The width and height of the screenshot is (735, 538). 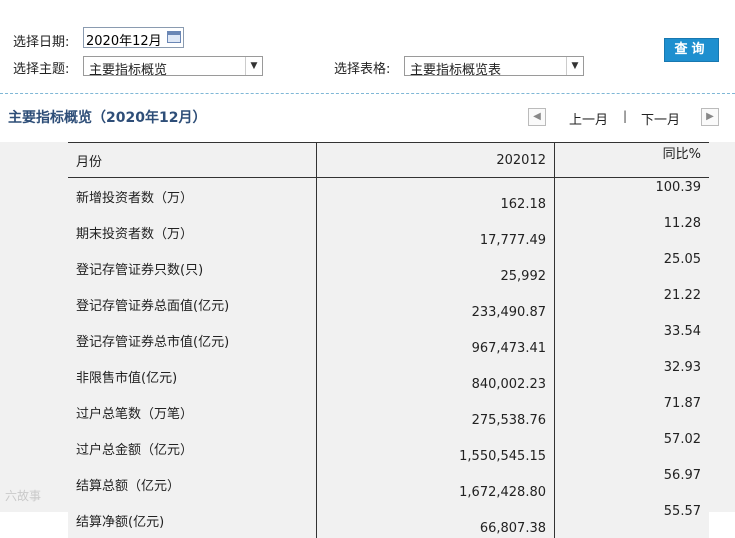 What do you see at coordinates (435, 484) in the screenshot?
I see `row-value: 1,672,428.80` at bounding box center [435, 484].